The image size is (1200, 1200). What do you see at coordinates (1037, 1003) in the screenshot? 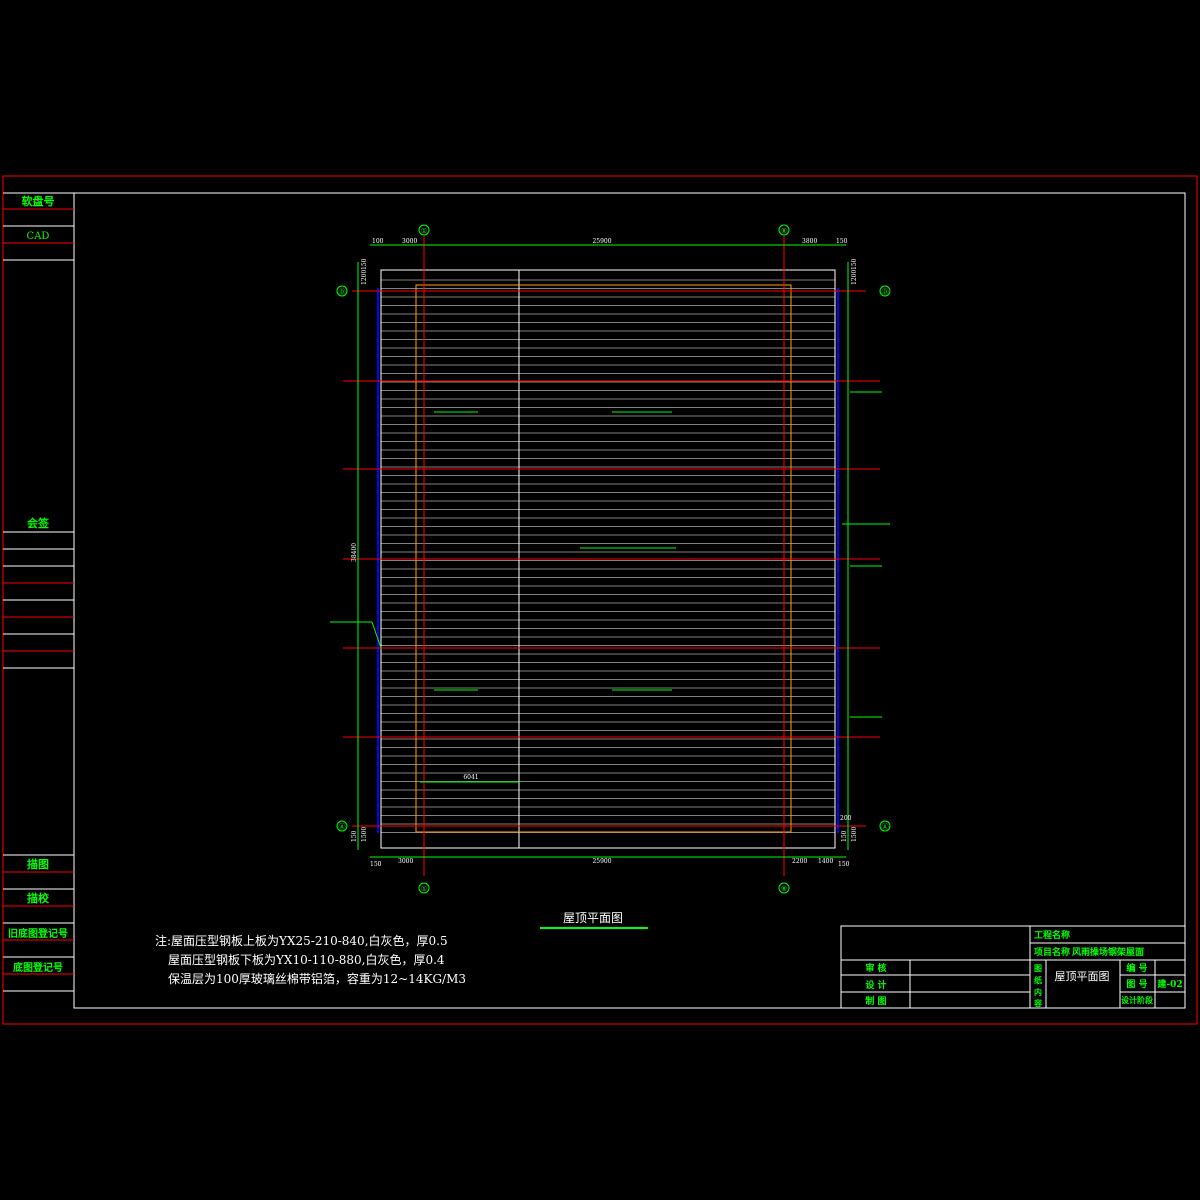
I see `content-label-4: 容` at bounding box center [1037, 1003].